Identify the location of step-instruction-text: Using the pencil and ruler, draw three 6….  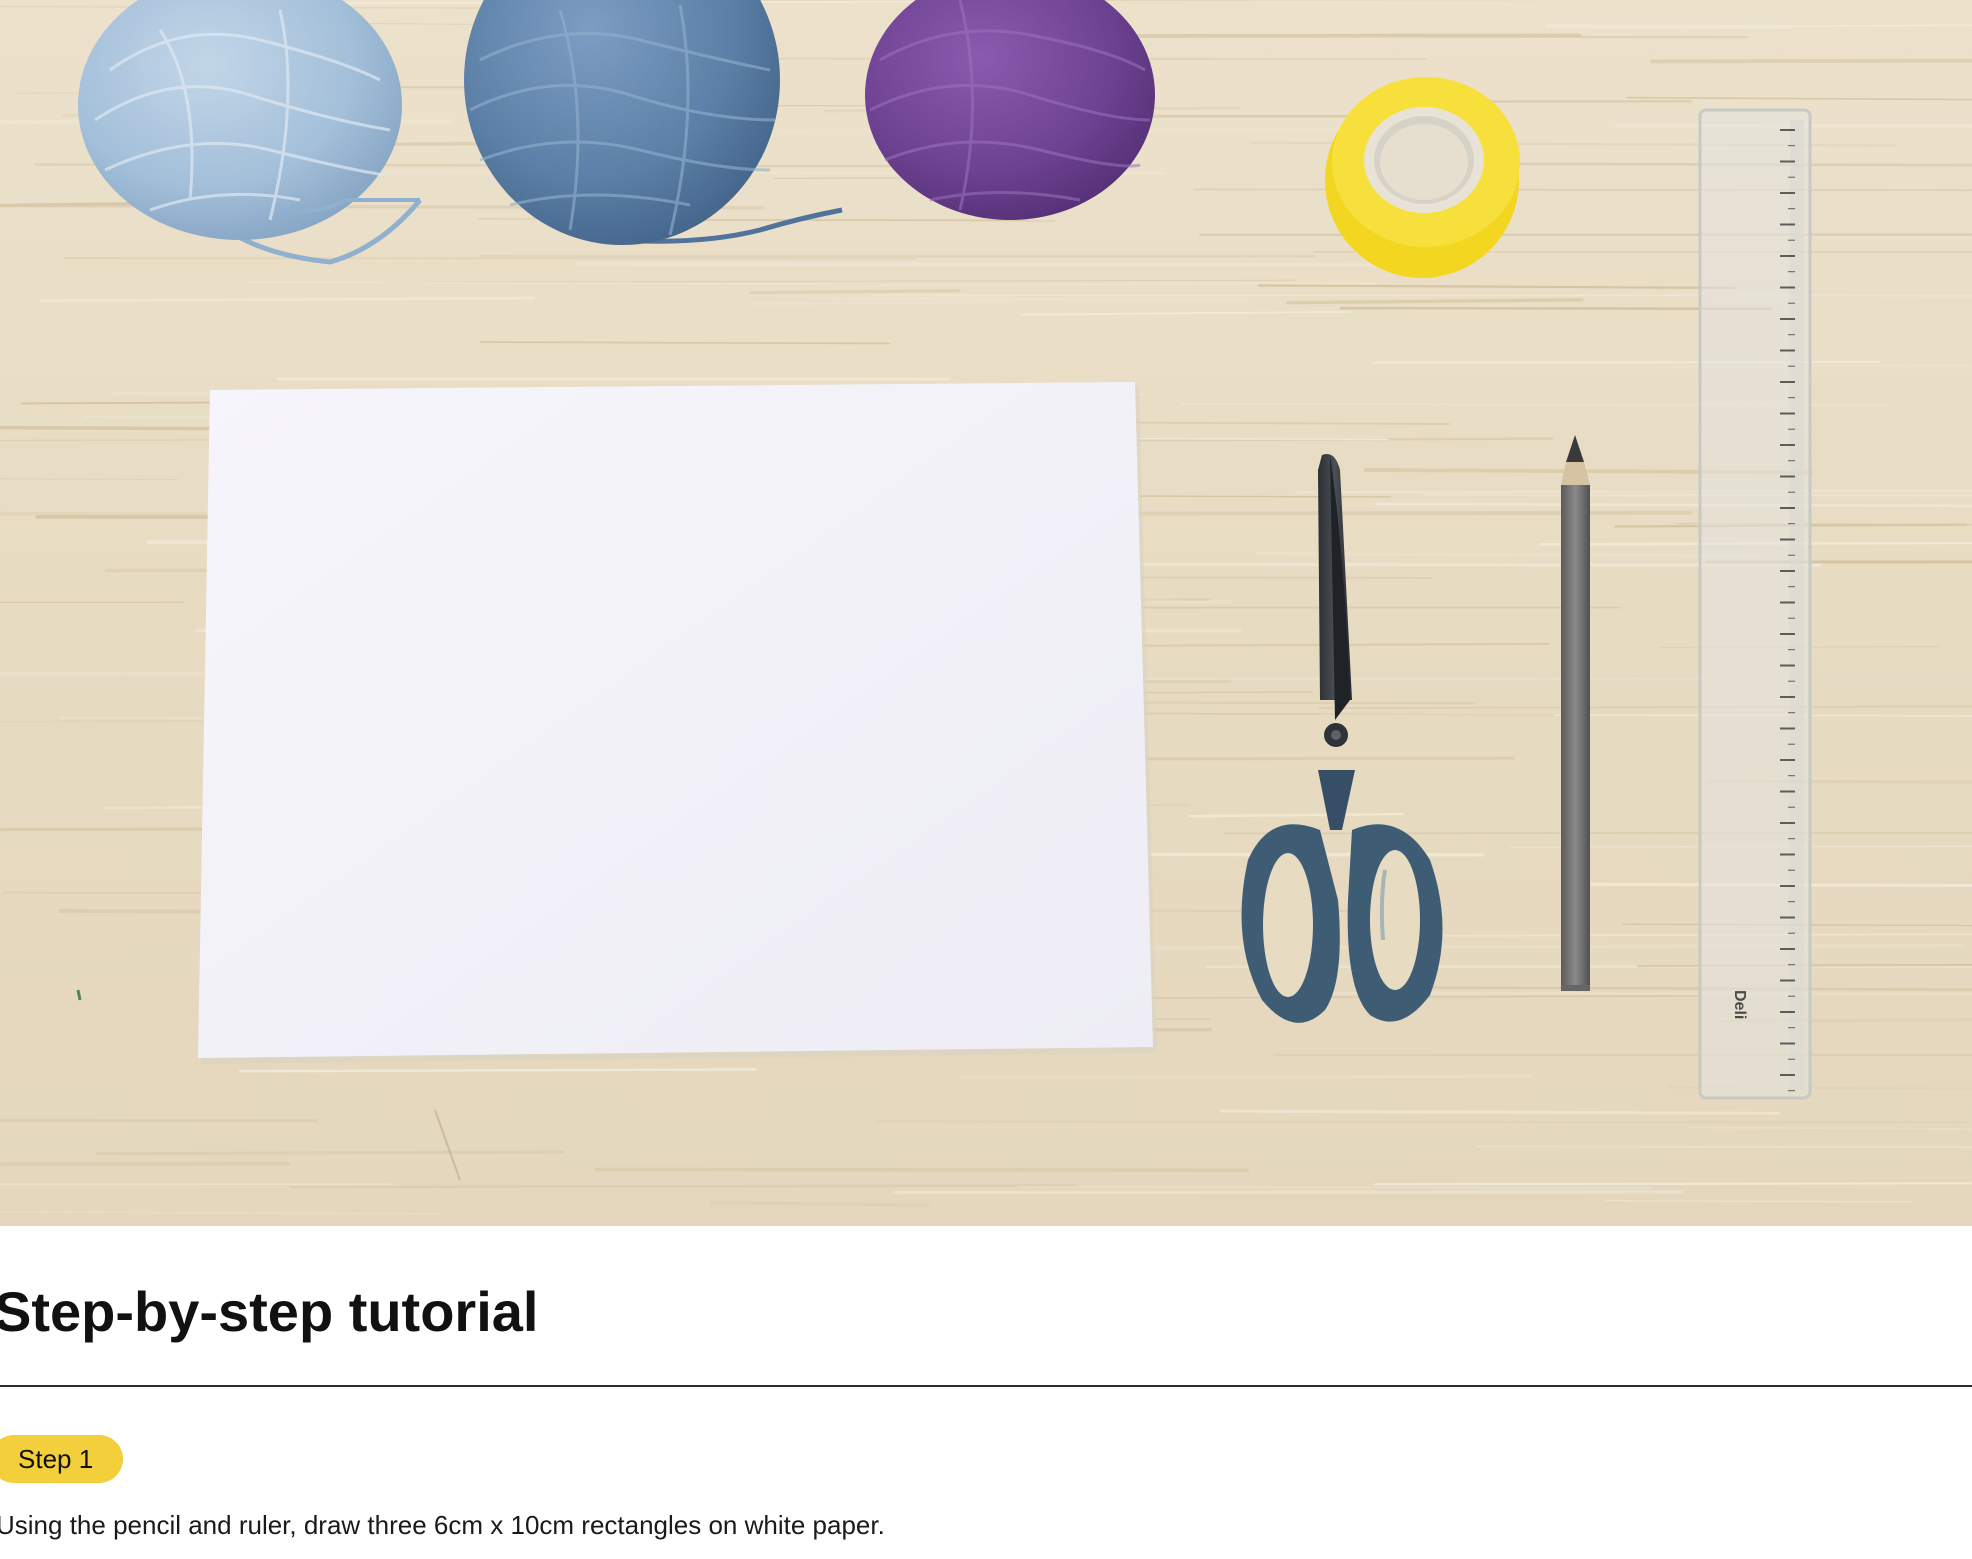
(442, 1525).